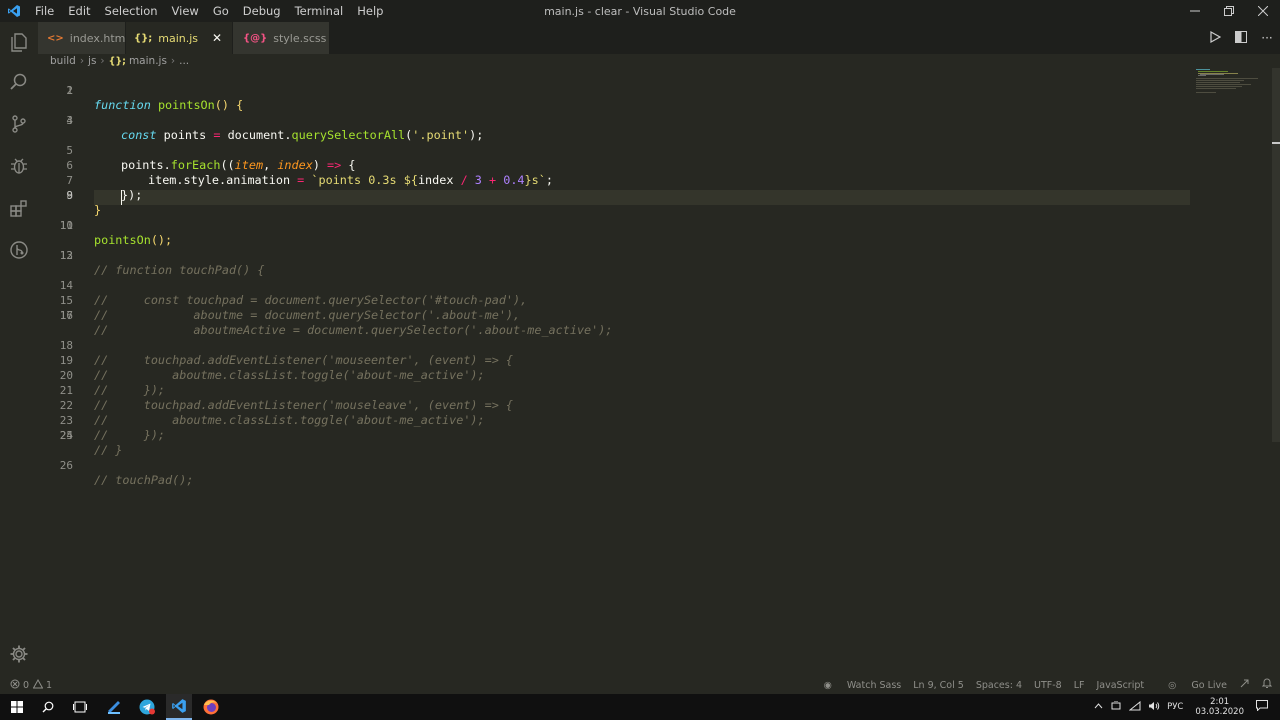 This screenshot has width=1280, height=720. I want to click on code-line: 12 // function touchPad() {, so click(162, 263).